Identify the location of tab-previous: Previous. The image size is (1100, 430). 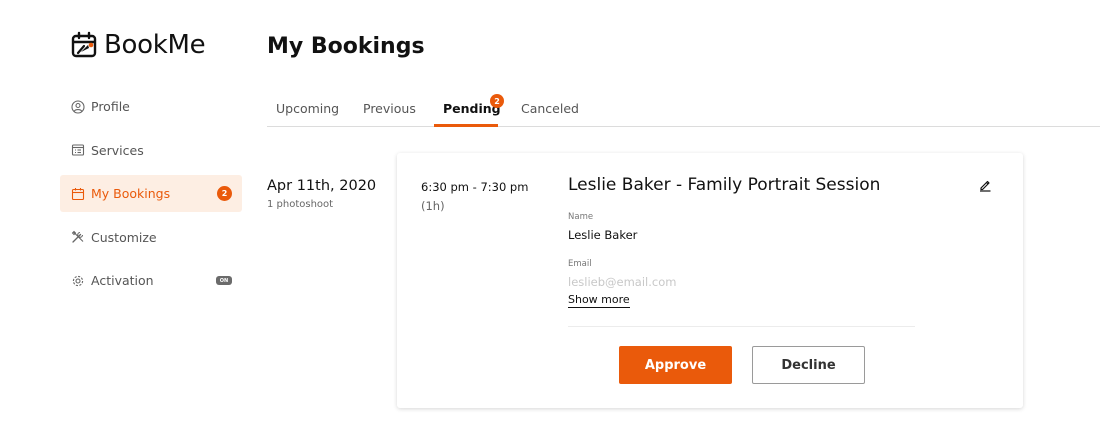
(389, 108).